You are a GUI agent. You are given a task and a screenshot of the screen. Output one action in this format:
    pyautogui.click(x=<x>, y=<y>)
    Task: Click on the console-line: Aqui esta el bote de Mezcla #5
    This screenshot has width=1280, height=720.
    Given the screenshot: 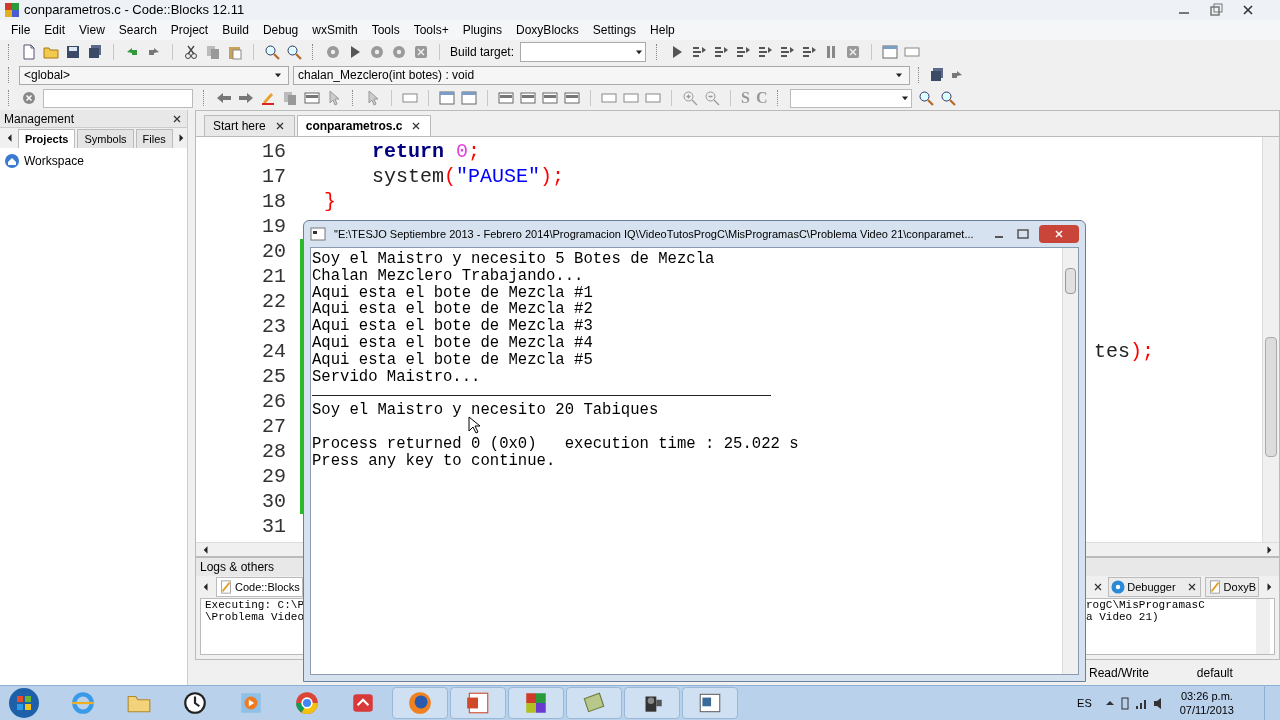 What is the action you would take?
    pyautogui.click(x=453, y=360)
    